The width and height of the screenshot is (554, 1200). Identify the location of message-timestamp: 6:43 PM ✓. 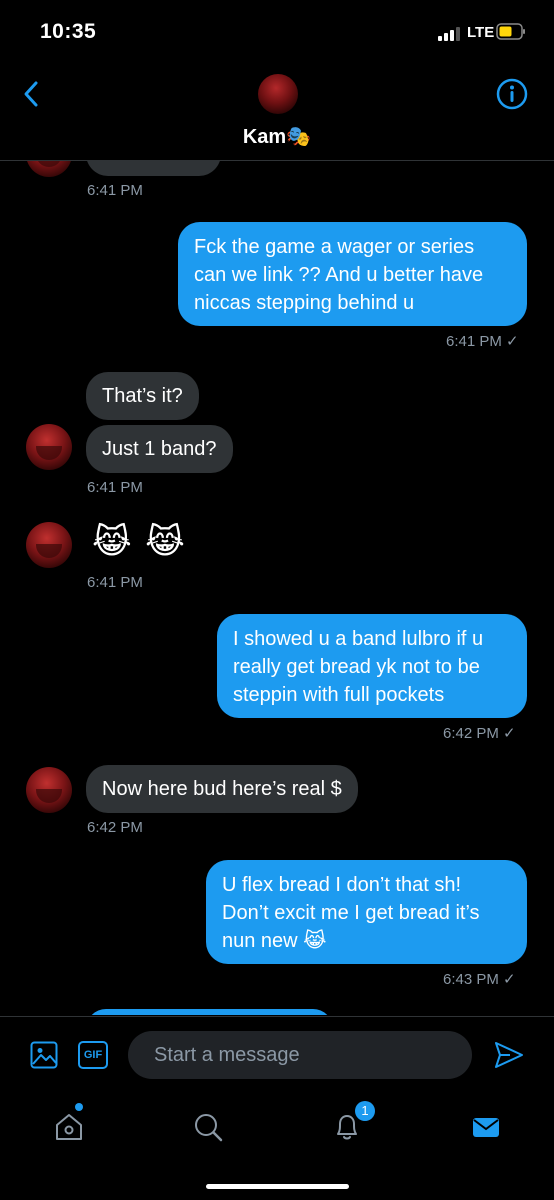
(479, 979).